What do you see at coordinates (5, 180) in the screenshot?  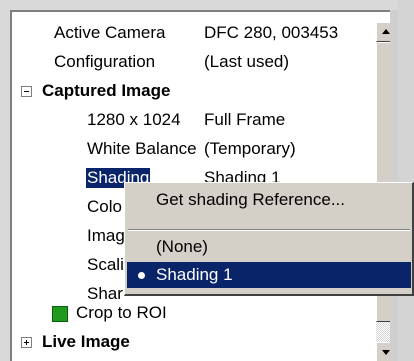 I see `frame-left` at bounding box center [5, 180].